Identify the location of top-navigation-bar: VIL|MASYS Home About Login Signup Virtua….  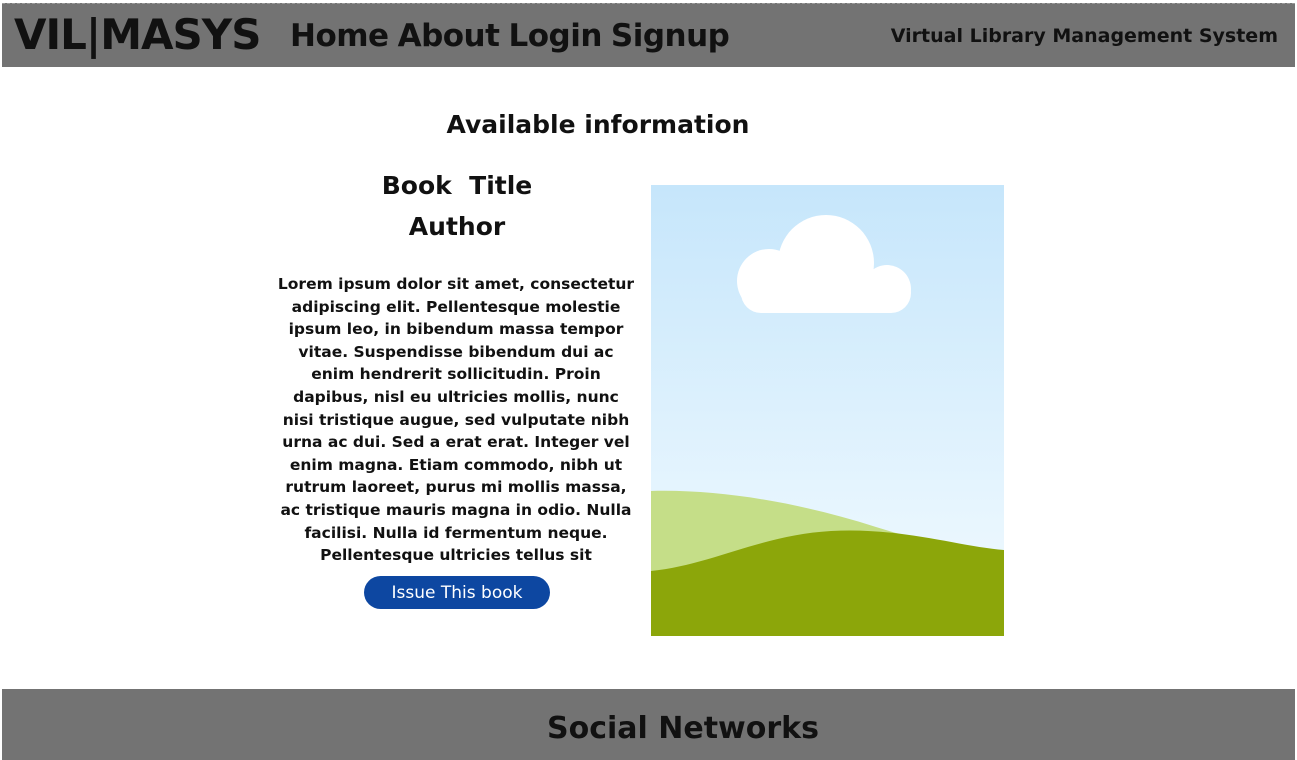
(648, 35).